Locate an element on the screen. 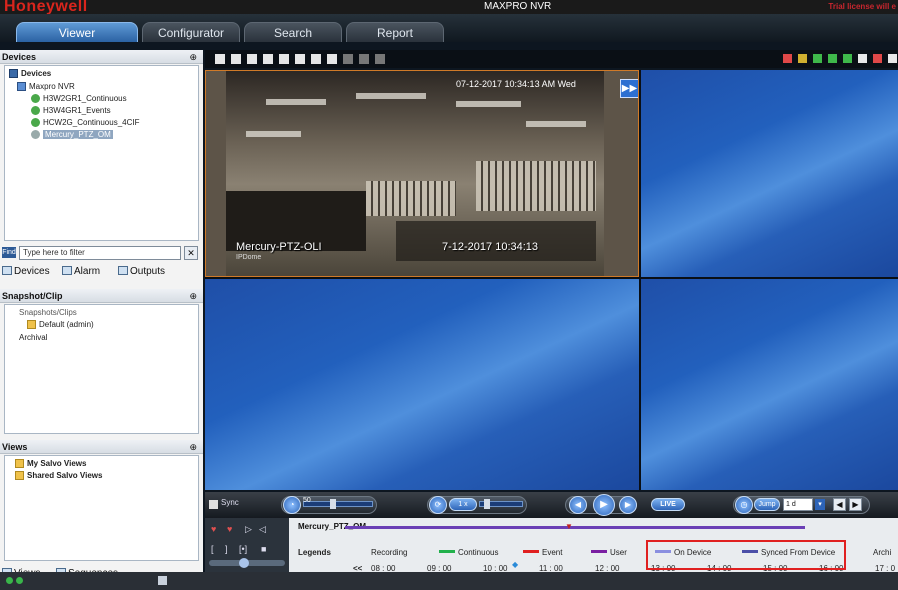 This screenshot has height=590, width=898. tree-item-shared-salvo-views: Shared Salvo Views is located at coordinates (58, 476).